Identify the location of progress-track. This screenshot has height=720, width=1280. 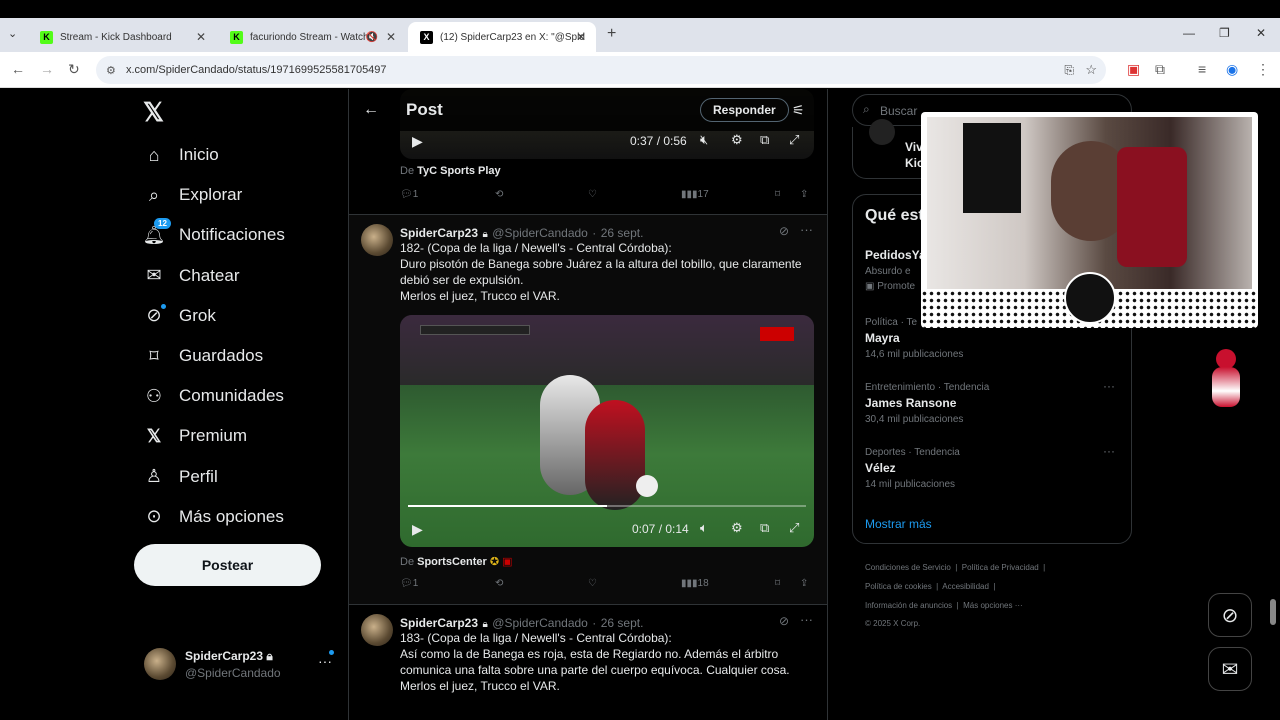
(607, 506).